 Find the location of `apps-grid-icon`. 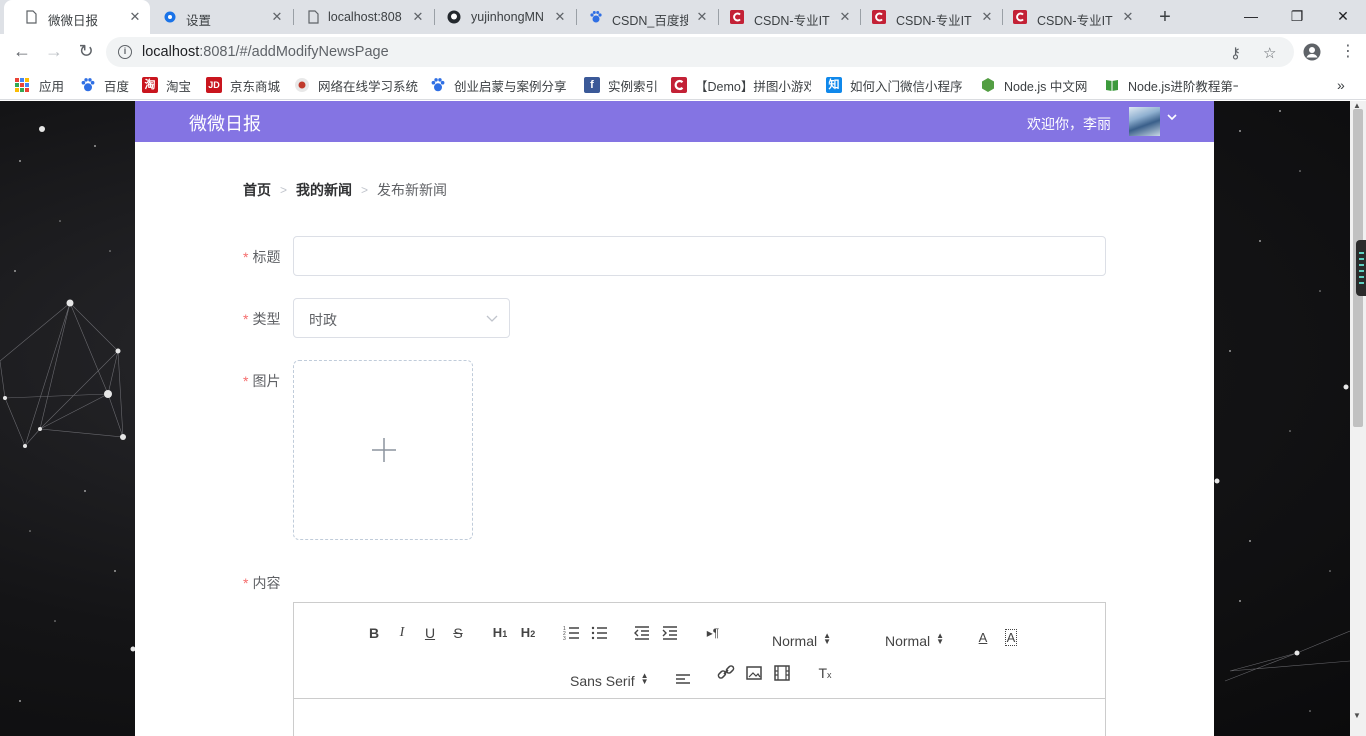

apps-grid-icon is located at coordinates (22, 85).